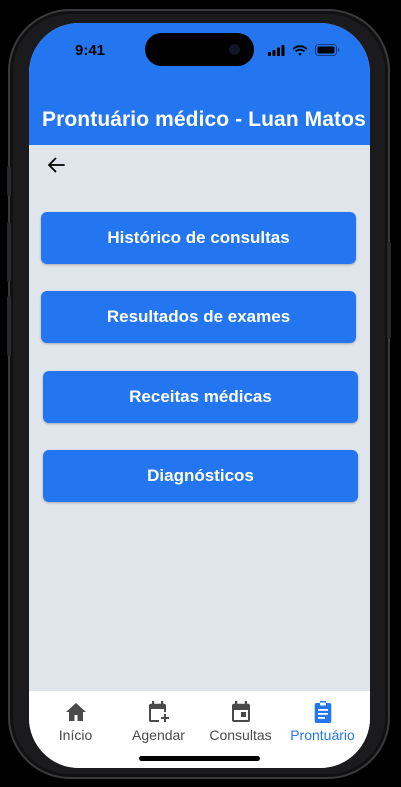  What do you see at coordinates (276, 50) in the screenshot?
I see `signal-icon` at bounding box center [276, 50].